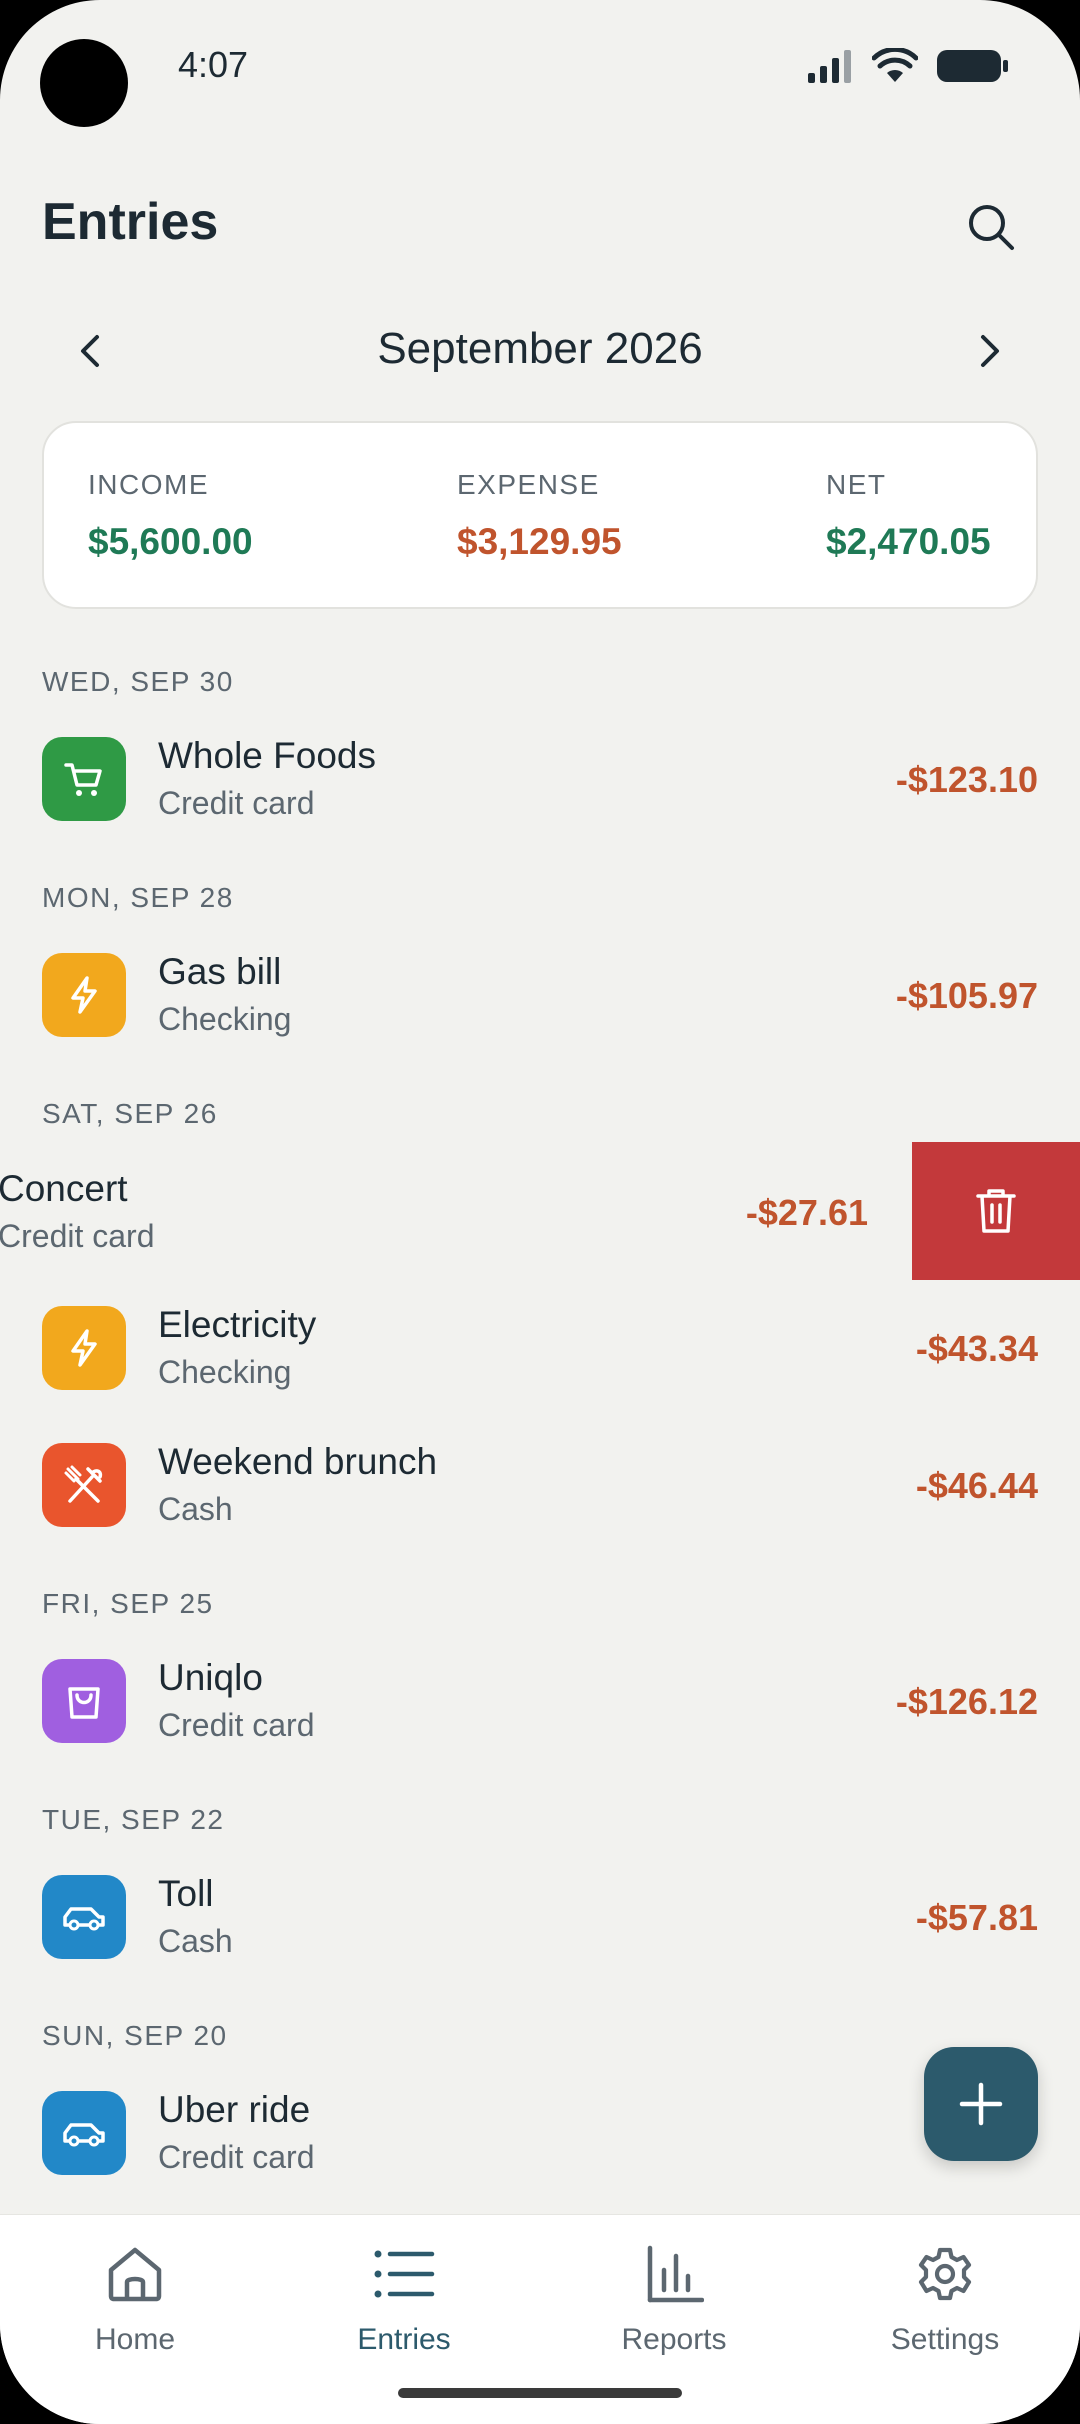 The width and height of the screenshot is (1080, 2424). Describe the element at coordinates (908, 541) in the screenshot. I see `net-value: $2,470.05` at that location.